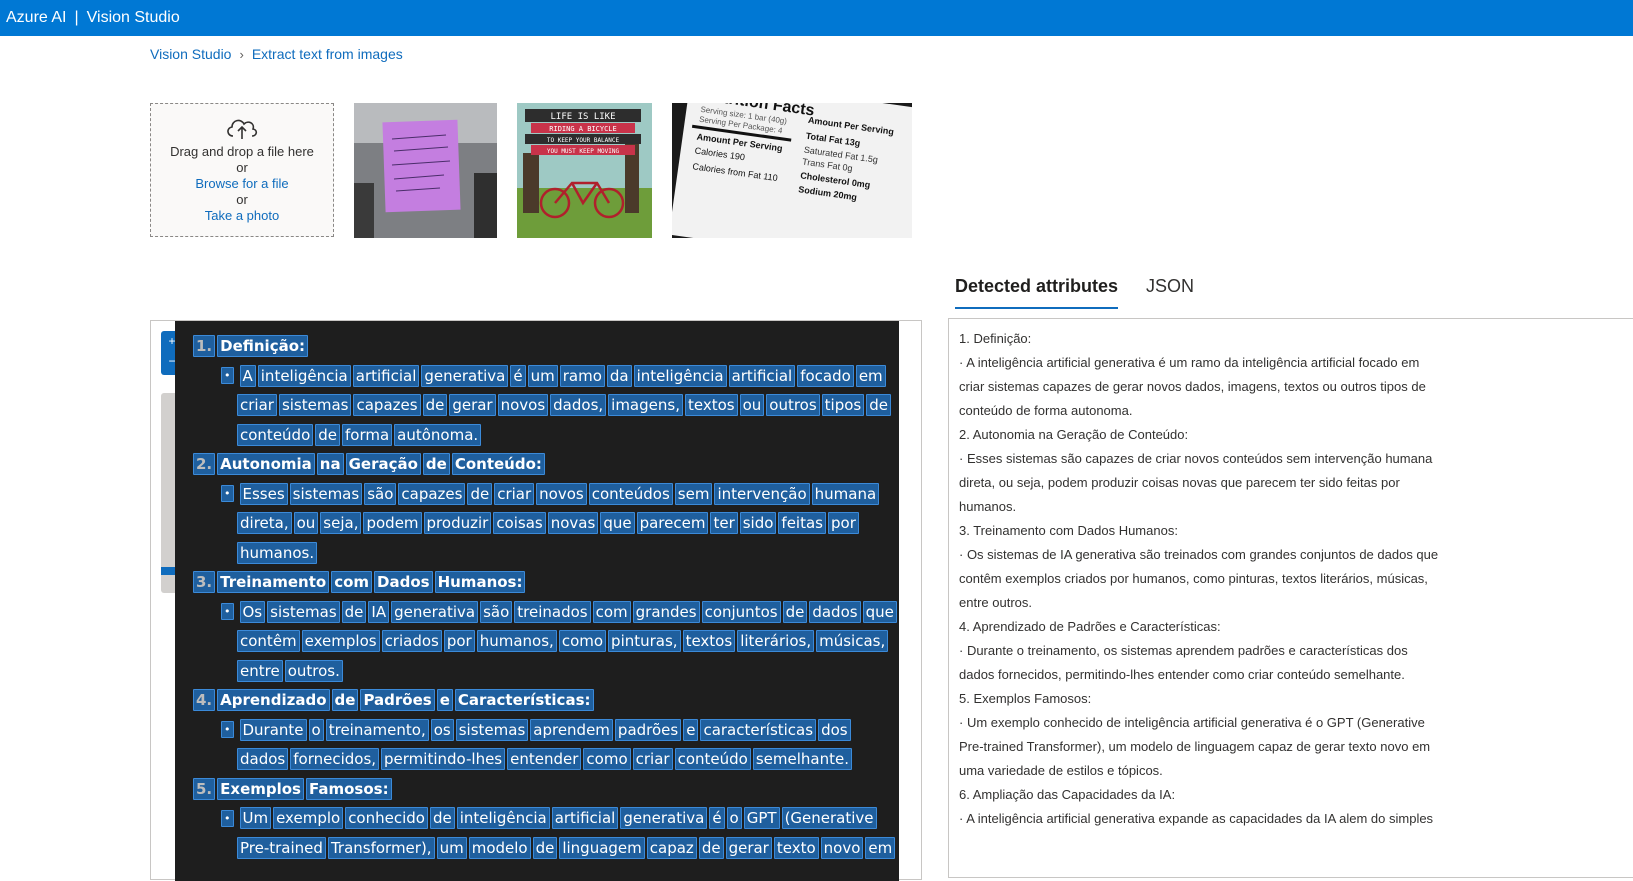 This screenshot has height=881, width=1633. What do you see at coordinates (1037, 289) in the screenshot?
I see `tab-detected-attributes: Detected attributes` at bounding box center [1037, 289].